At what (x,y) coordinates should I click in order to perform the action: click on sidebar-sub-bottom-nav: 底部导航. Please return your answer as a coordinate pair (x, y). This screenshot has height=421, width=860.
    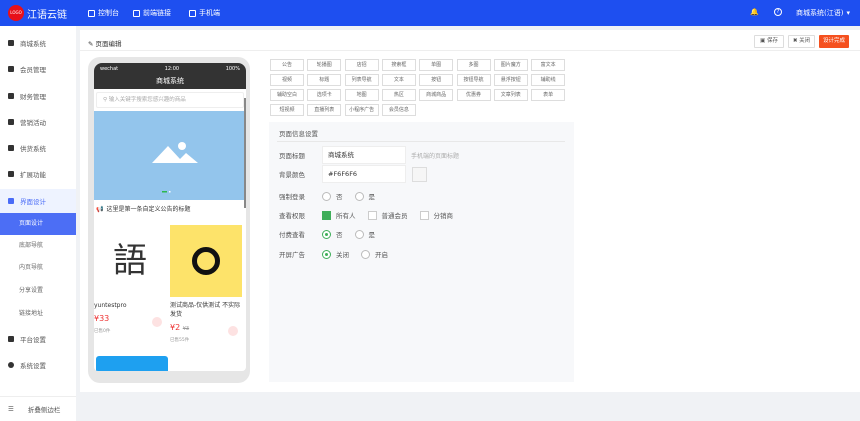
    Looking at the image, I should click on (38, 246).